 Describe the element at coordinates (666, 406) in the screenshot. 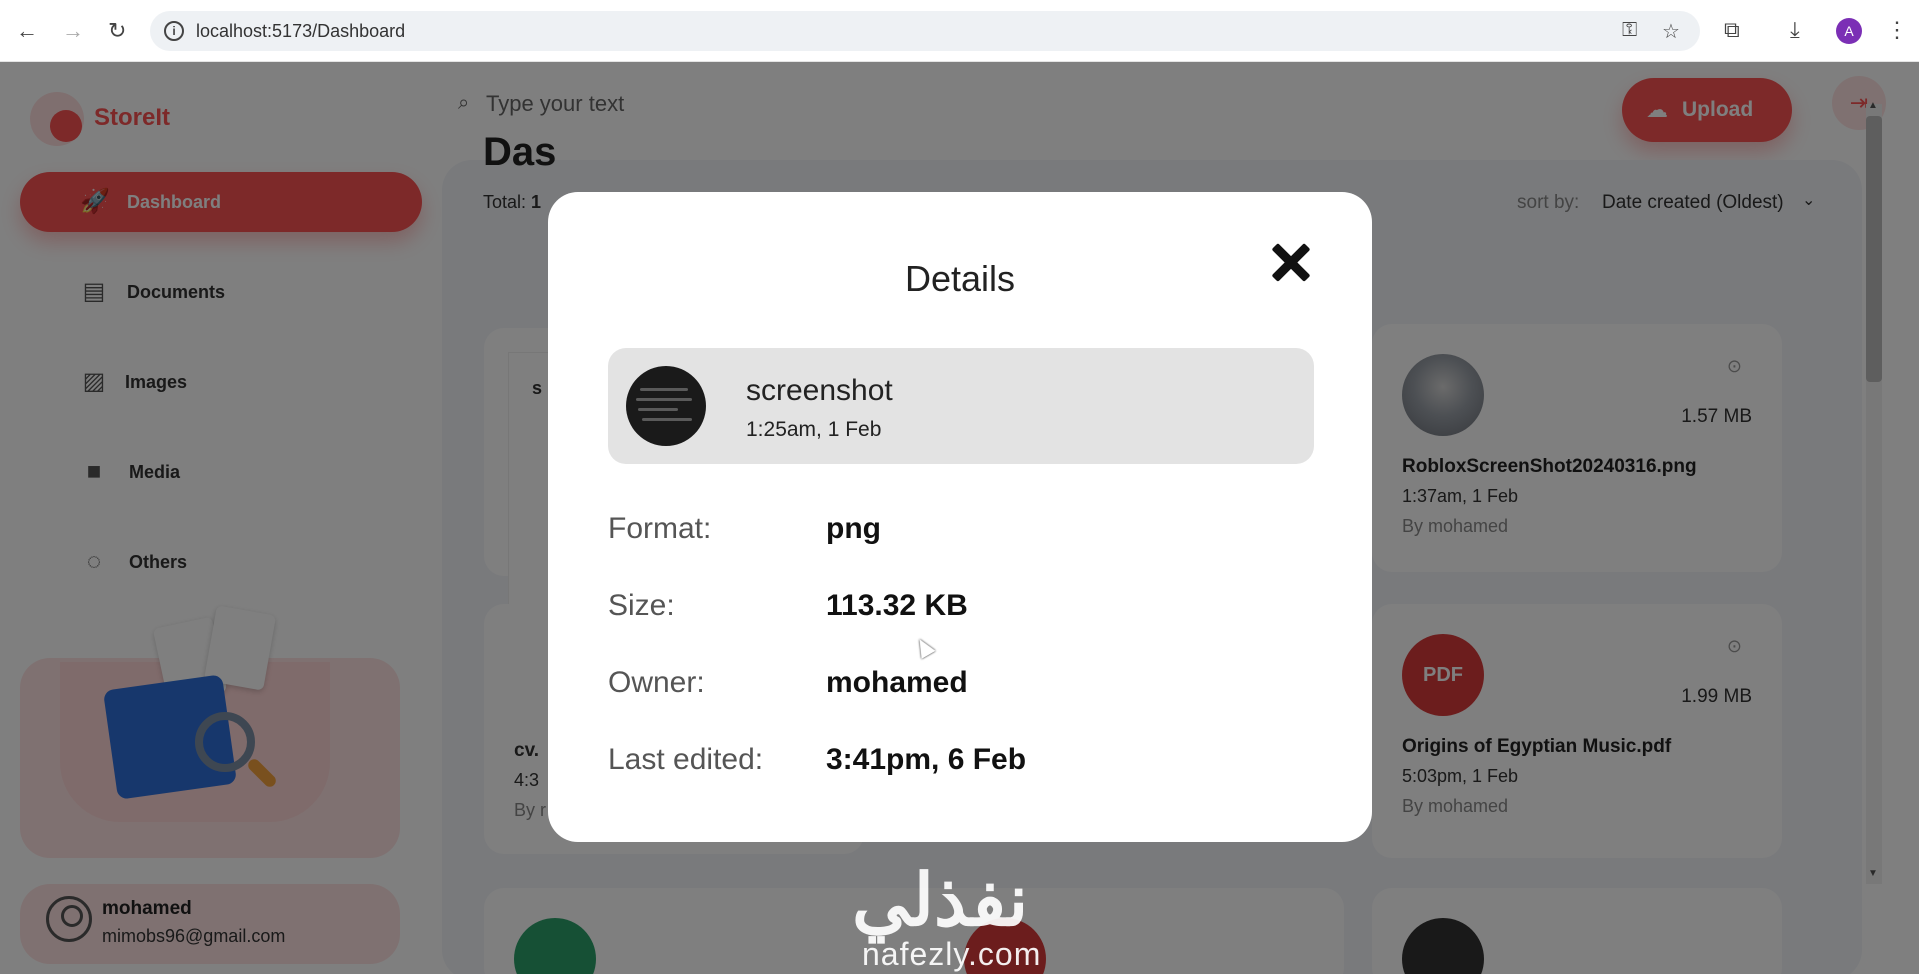

I see `file-thumbnail` at that location.